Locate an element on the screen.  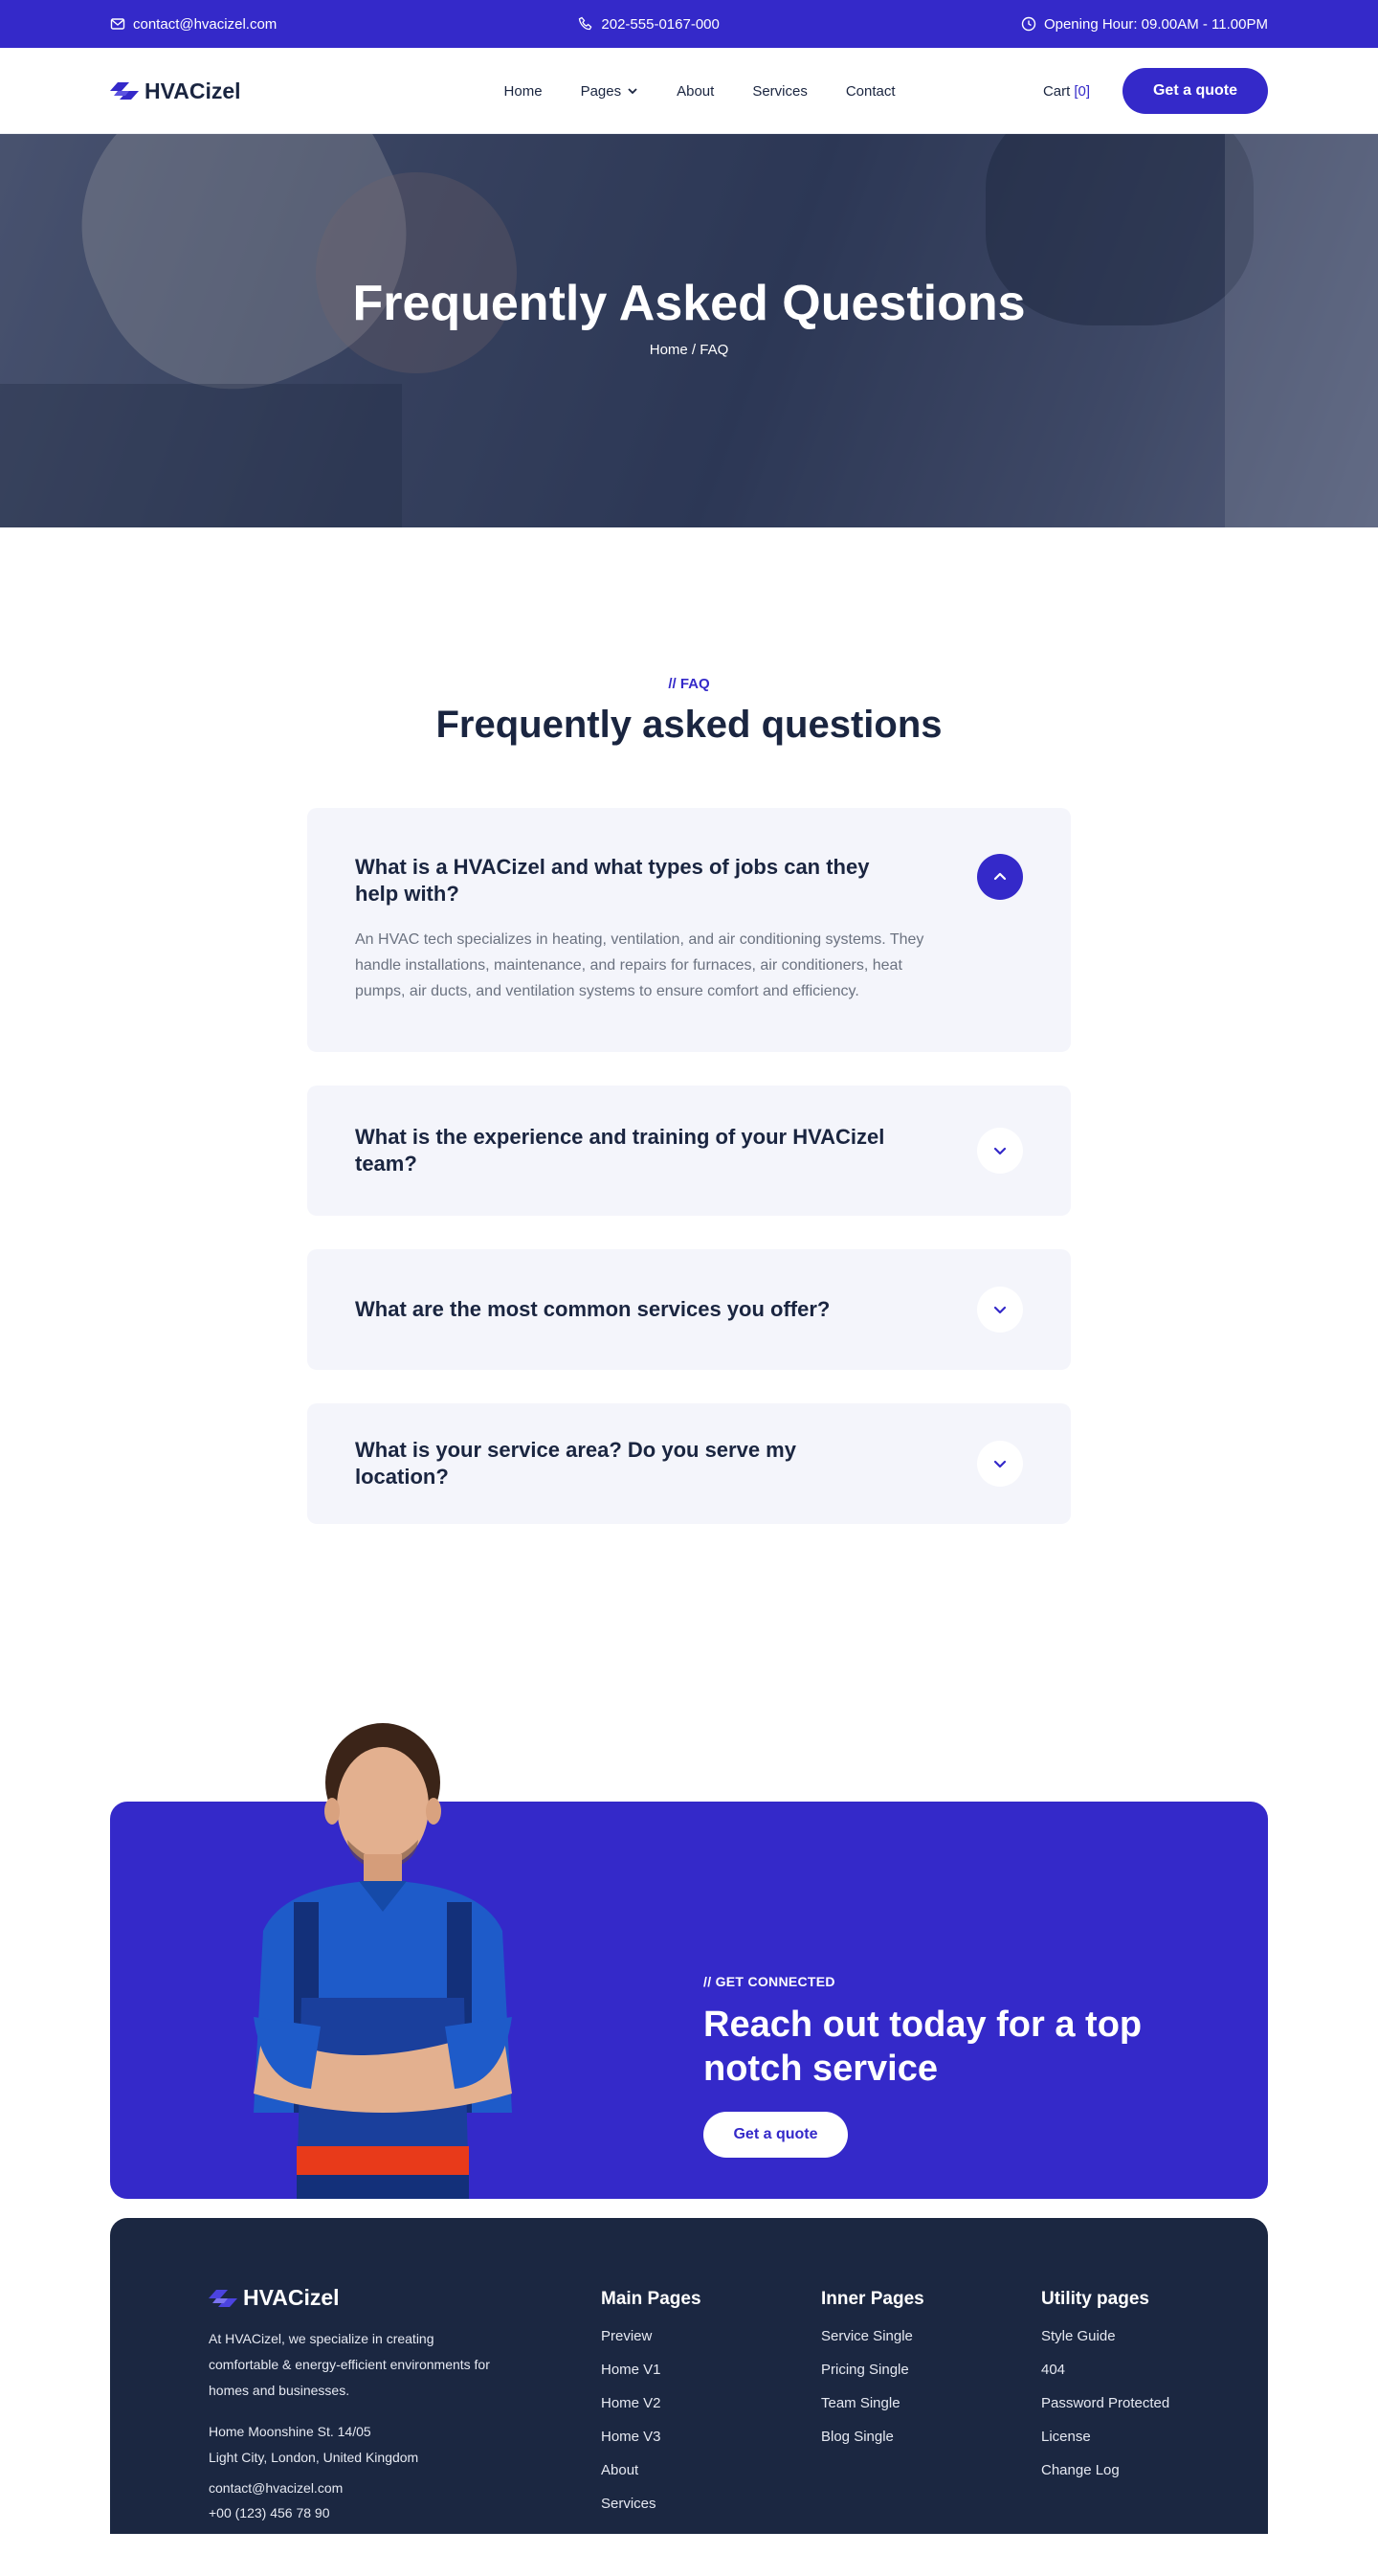
cart-count: [0] is located at coordinates (1082, 91).